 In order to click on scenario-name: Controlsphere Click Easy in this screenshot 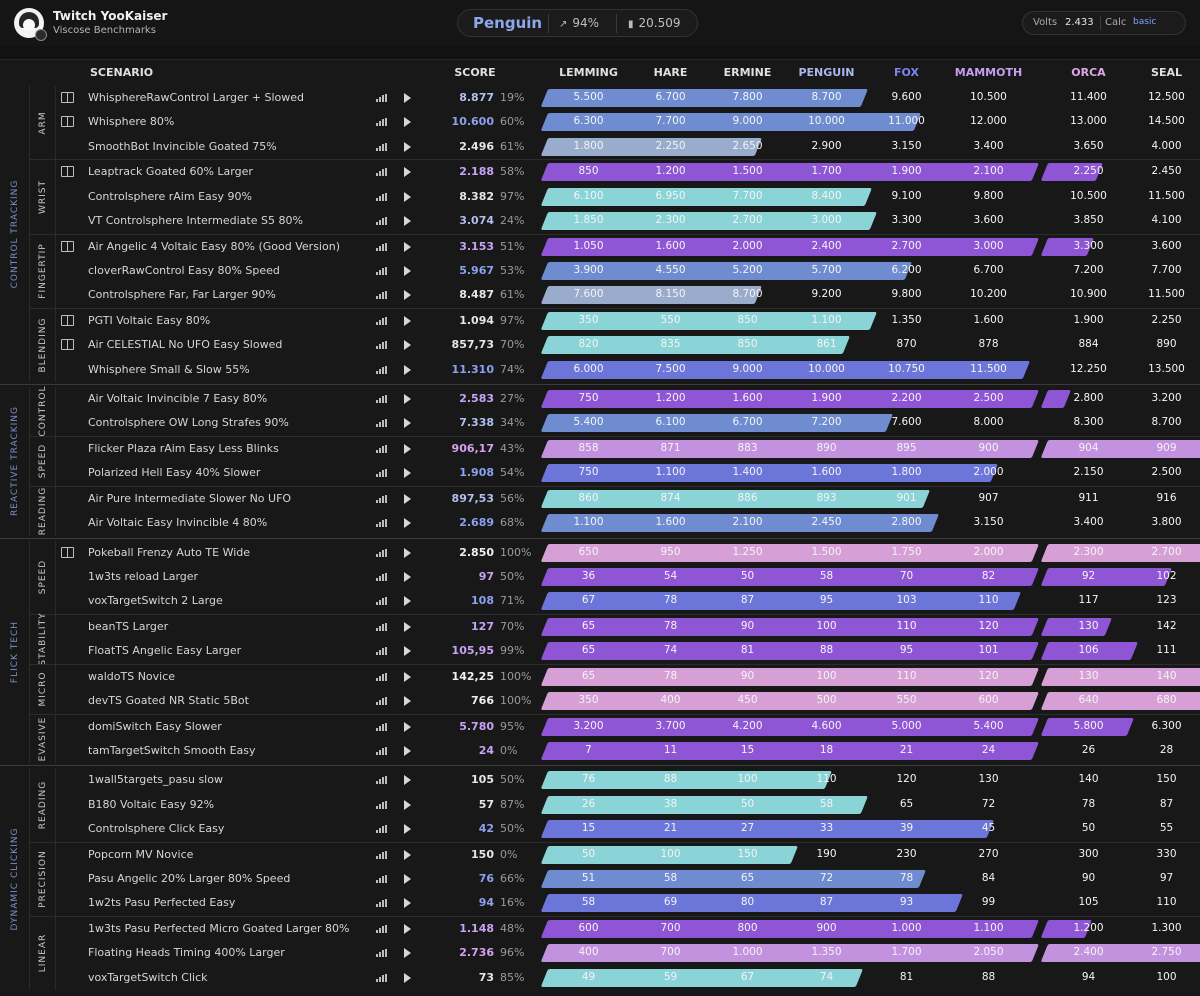, I will do `click(156, 828)`.